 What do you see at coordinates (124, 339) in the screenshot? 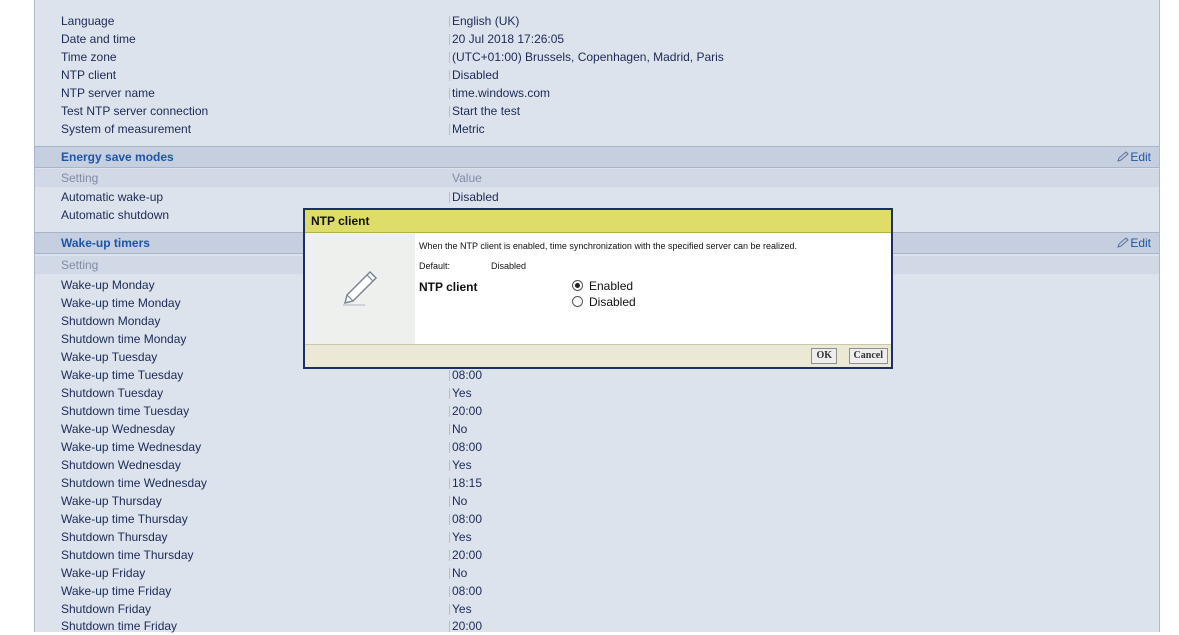
I see `setting-label: Shutdown time Monday` at bounding box center [124, 339].